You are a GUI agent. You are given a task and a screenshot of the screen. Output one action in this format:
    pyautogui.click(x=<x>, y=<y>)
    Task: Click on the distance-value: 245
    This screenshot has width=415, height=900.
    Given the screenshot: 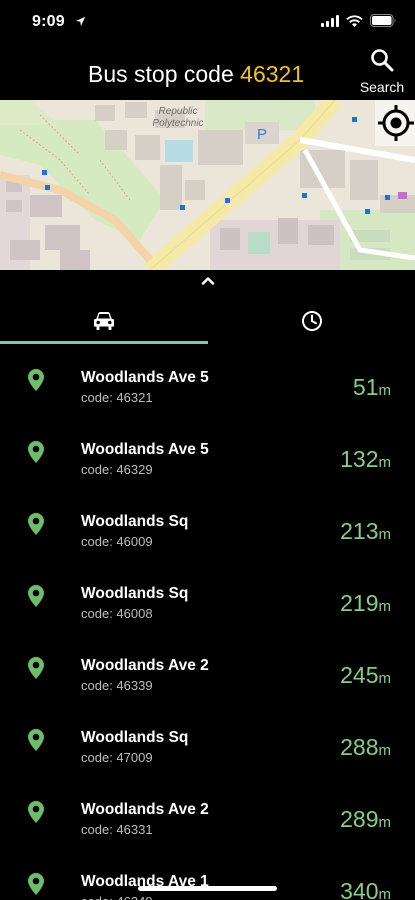 What is the action you would take?
    pyautogui.click(x=359, y=675)
    